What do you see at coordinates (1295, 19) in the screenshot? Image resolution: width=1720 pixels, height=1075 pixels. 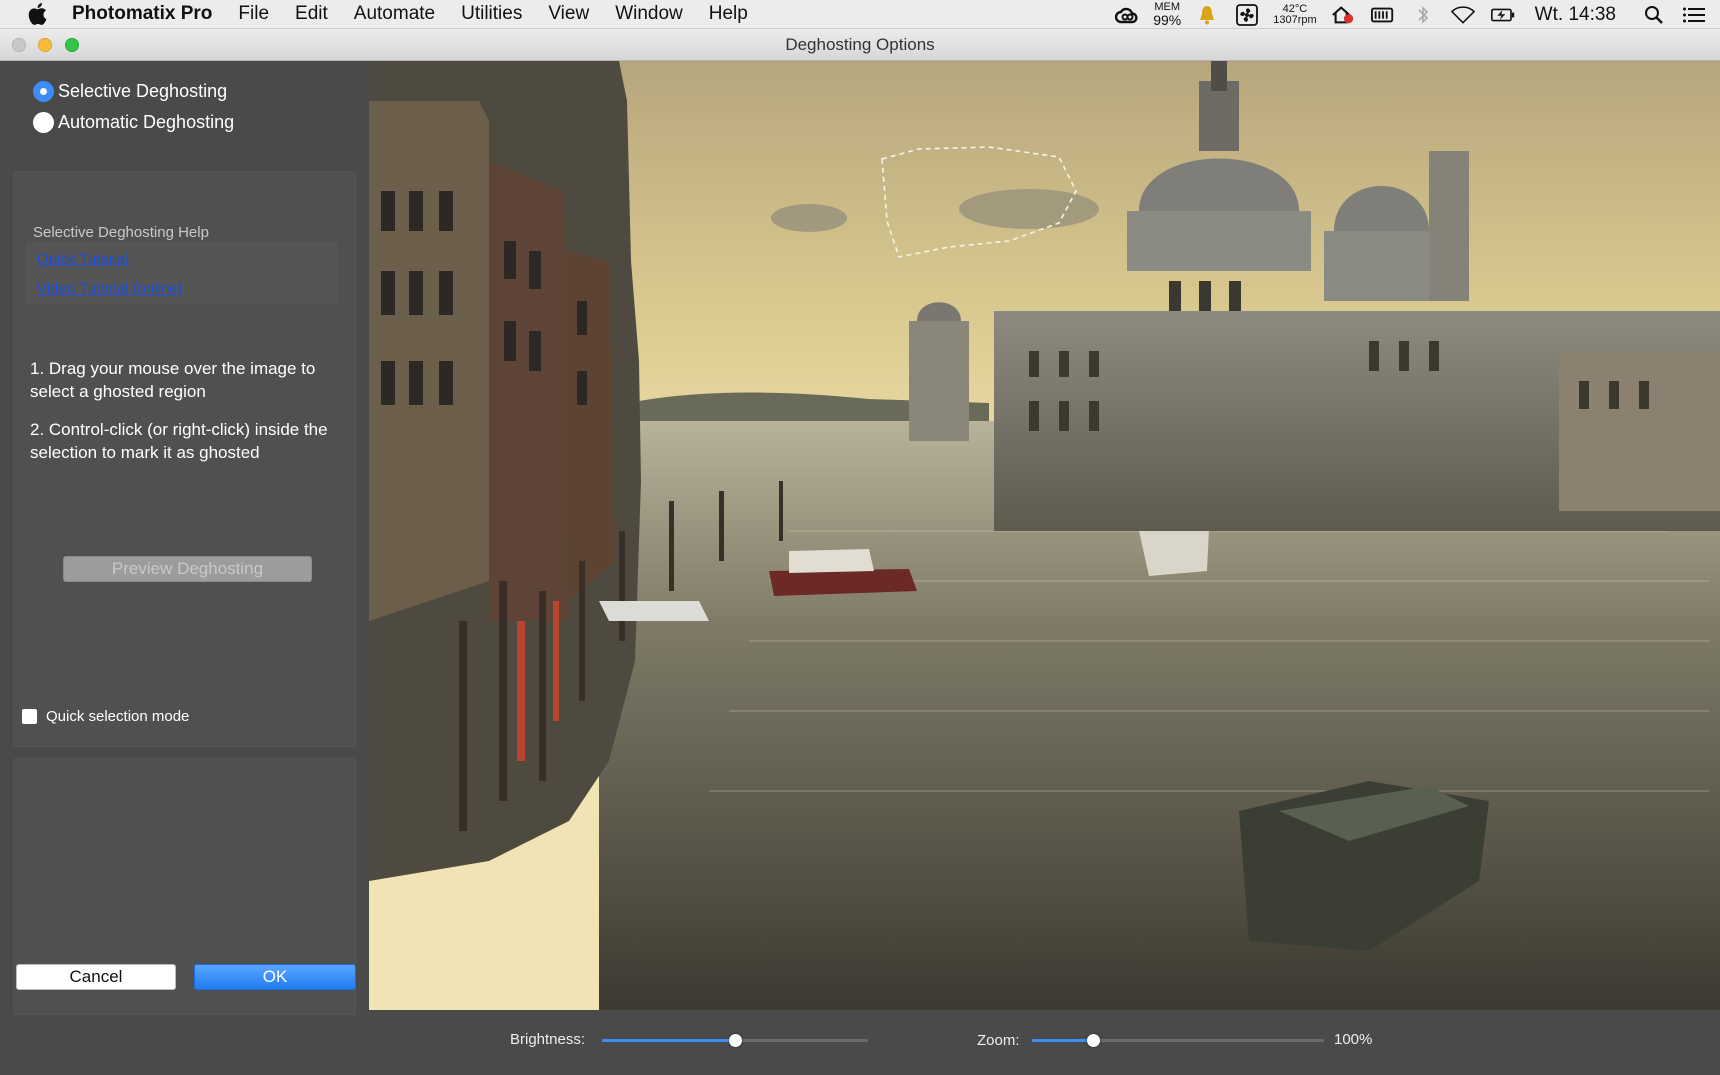 I see `fan-rpm-value: 1307rpm` at bounding box center [1295, 19].